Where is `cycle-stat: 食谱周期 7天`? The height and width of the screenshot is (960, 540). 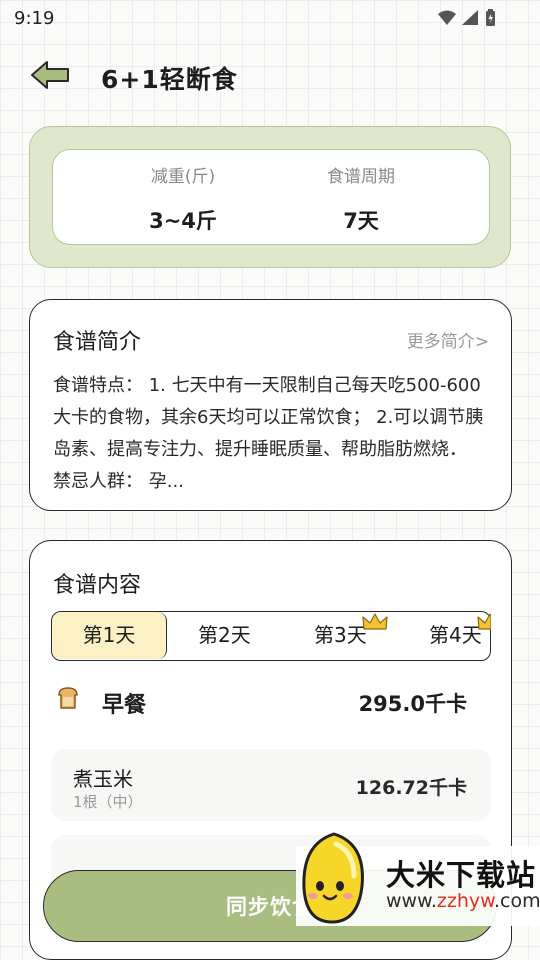
cycle-stat: 食谱周期 7天 is located at coordinates (361, 198).